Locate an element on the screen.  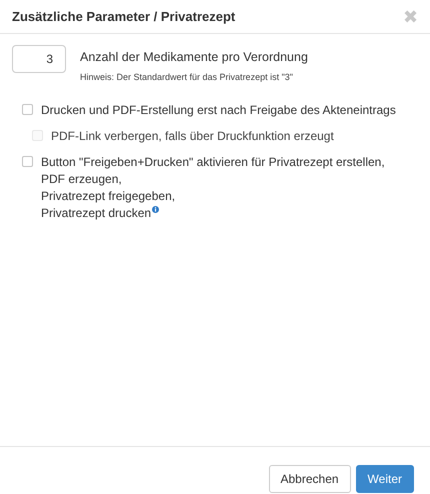
continue-button: Weiter is located at coordinates (385, 479).